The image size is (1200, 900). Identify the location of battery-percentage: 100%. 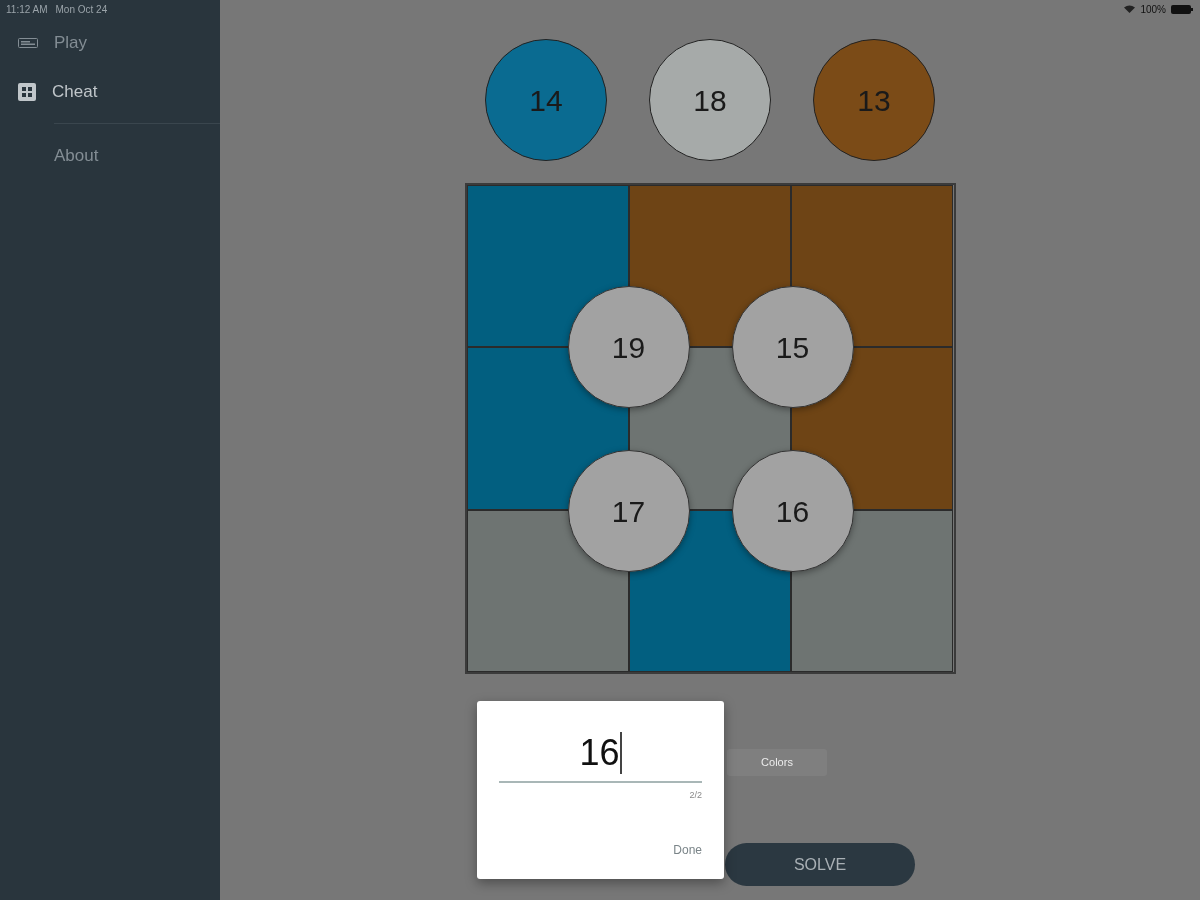
(1153, 9).